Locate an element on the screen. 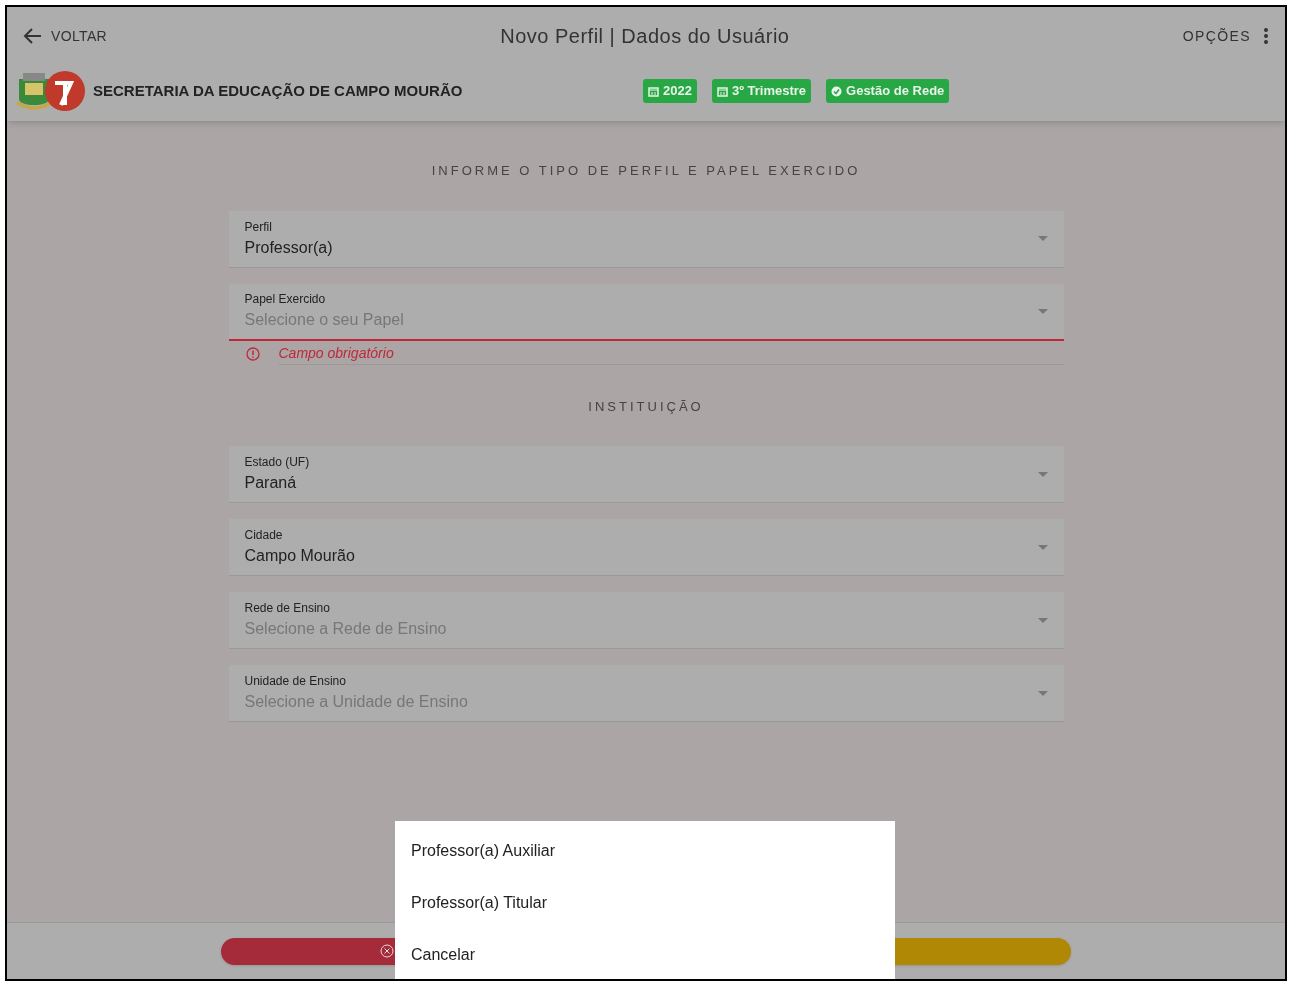 Image resolution: width=1295 pixels, height=989 pixels. badge: 3º Trimestre is located at coordinates (761, 91).